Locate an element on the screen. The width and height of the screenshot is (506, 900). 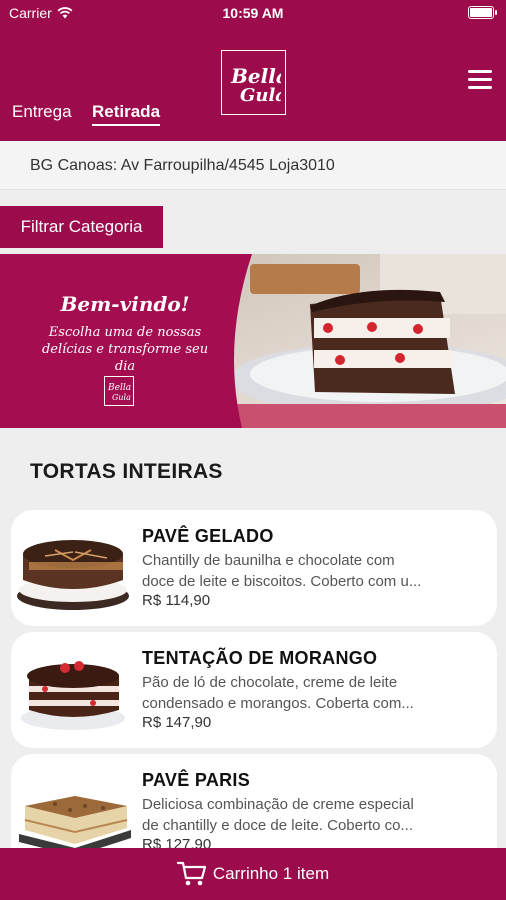
store-selector: BG Canoas: Av Farroupilha/4545 Loja3010 is located at coordinates (253, 165).